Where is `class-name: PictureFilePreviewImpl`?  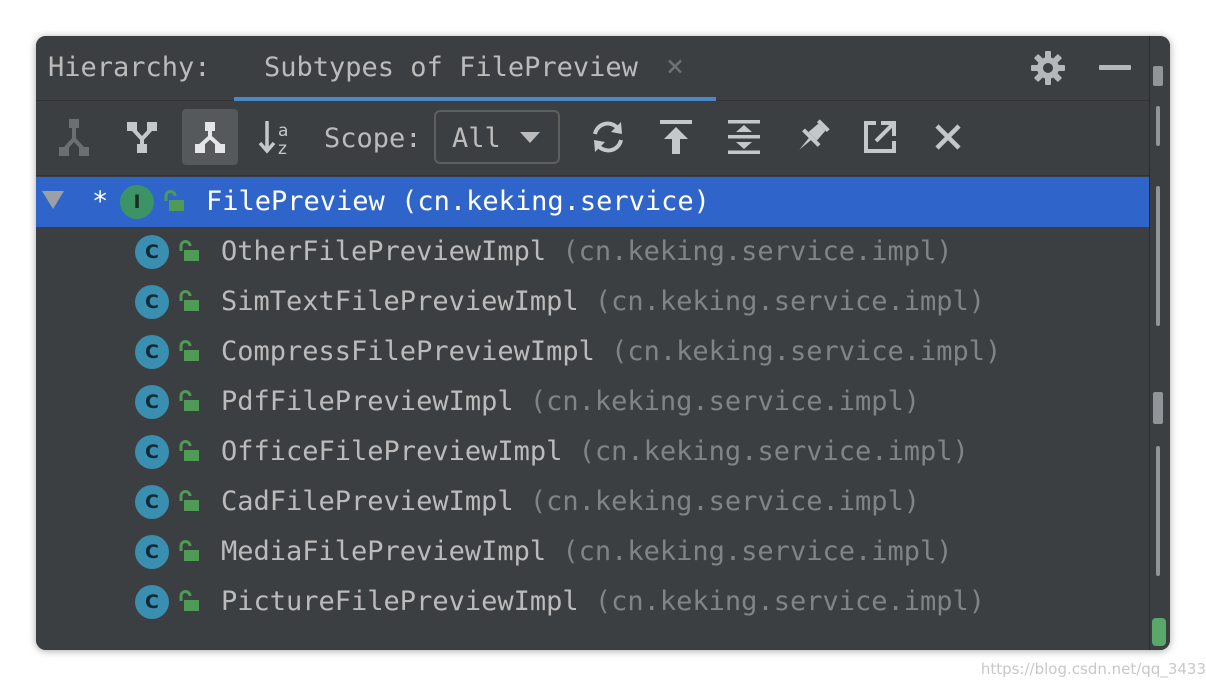
class-name: PictureFilePreviewImpl is located at coordinates (400, 601).